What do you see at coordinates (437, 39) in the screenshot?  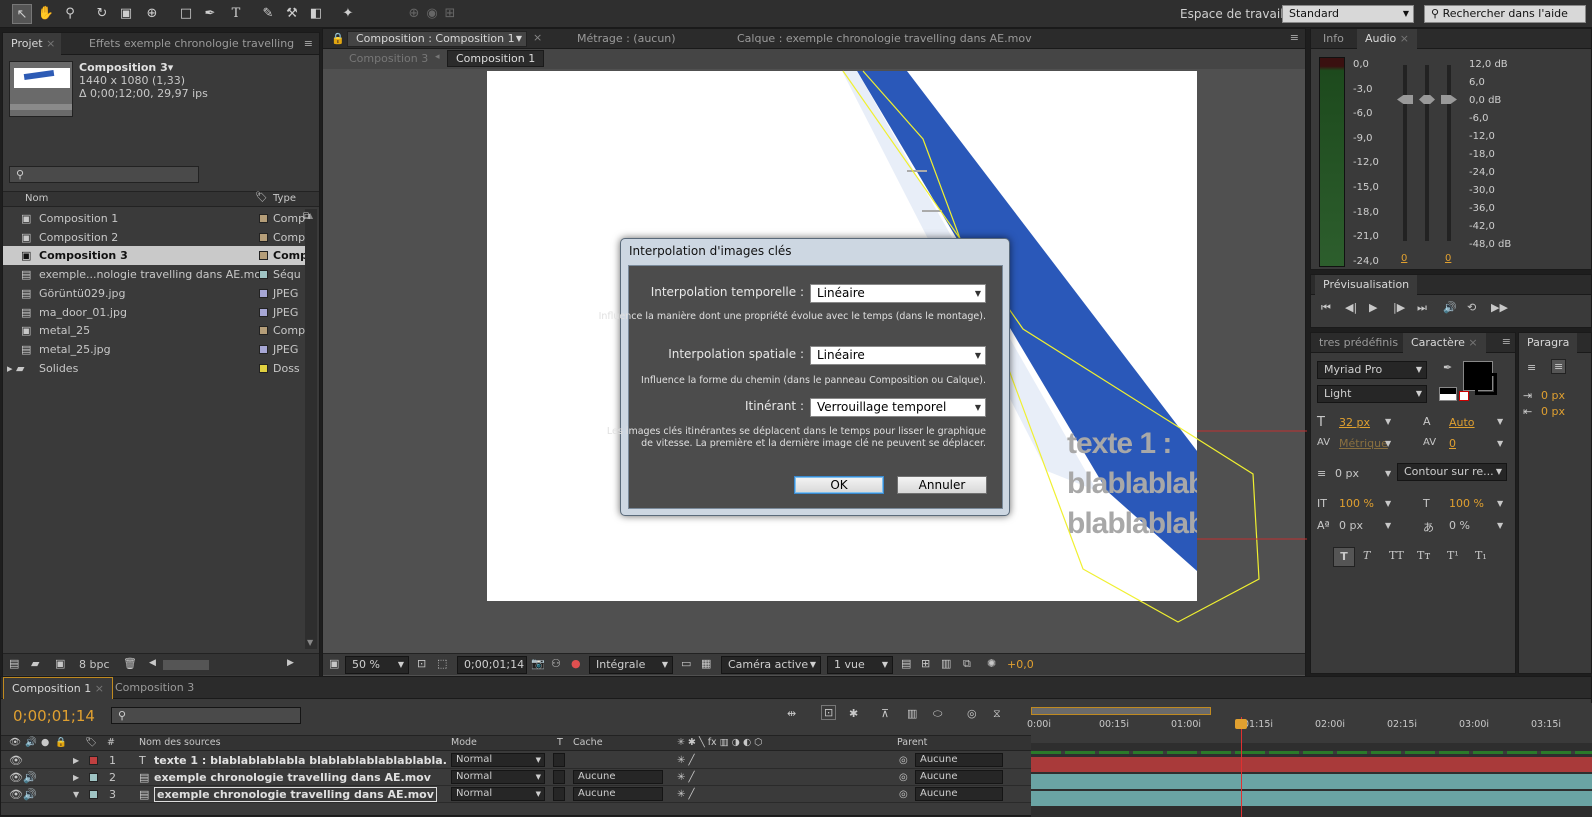 I see `tab-composition: Composition : Composition 1 ▼` at bounding box center [437, 39].